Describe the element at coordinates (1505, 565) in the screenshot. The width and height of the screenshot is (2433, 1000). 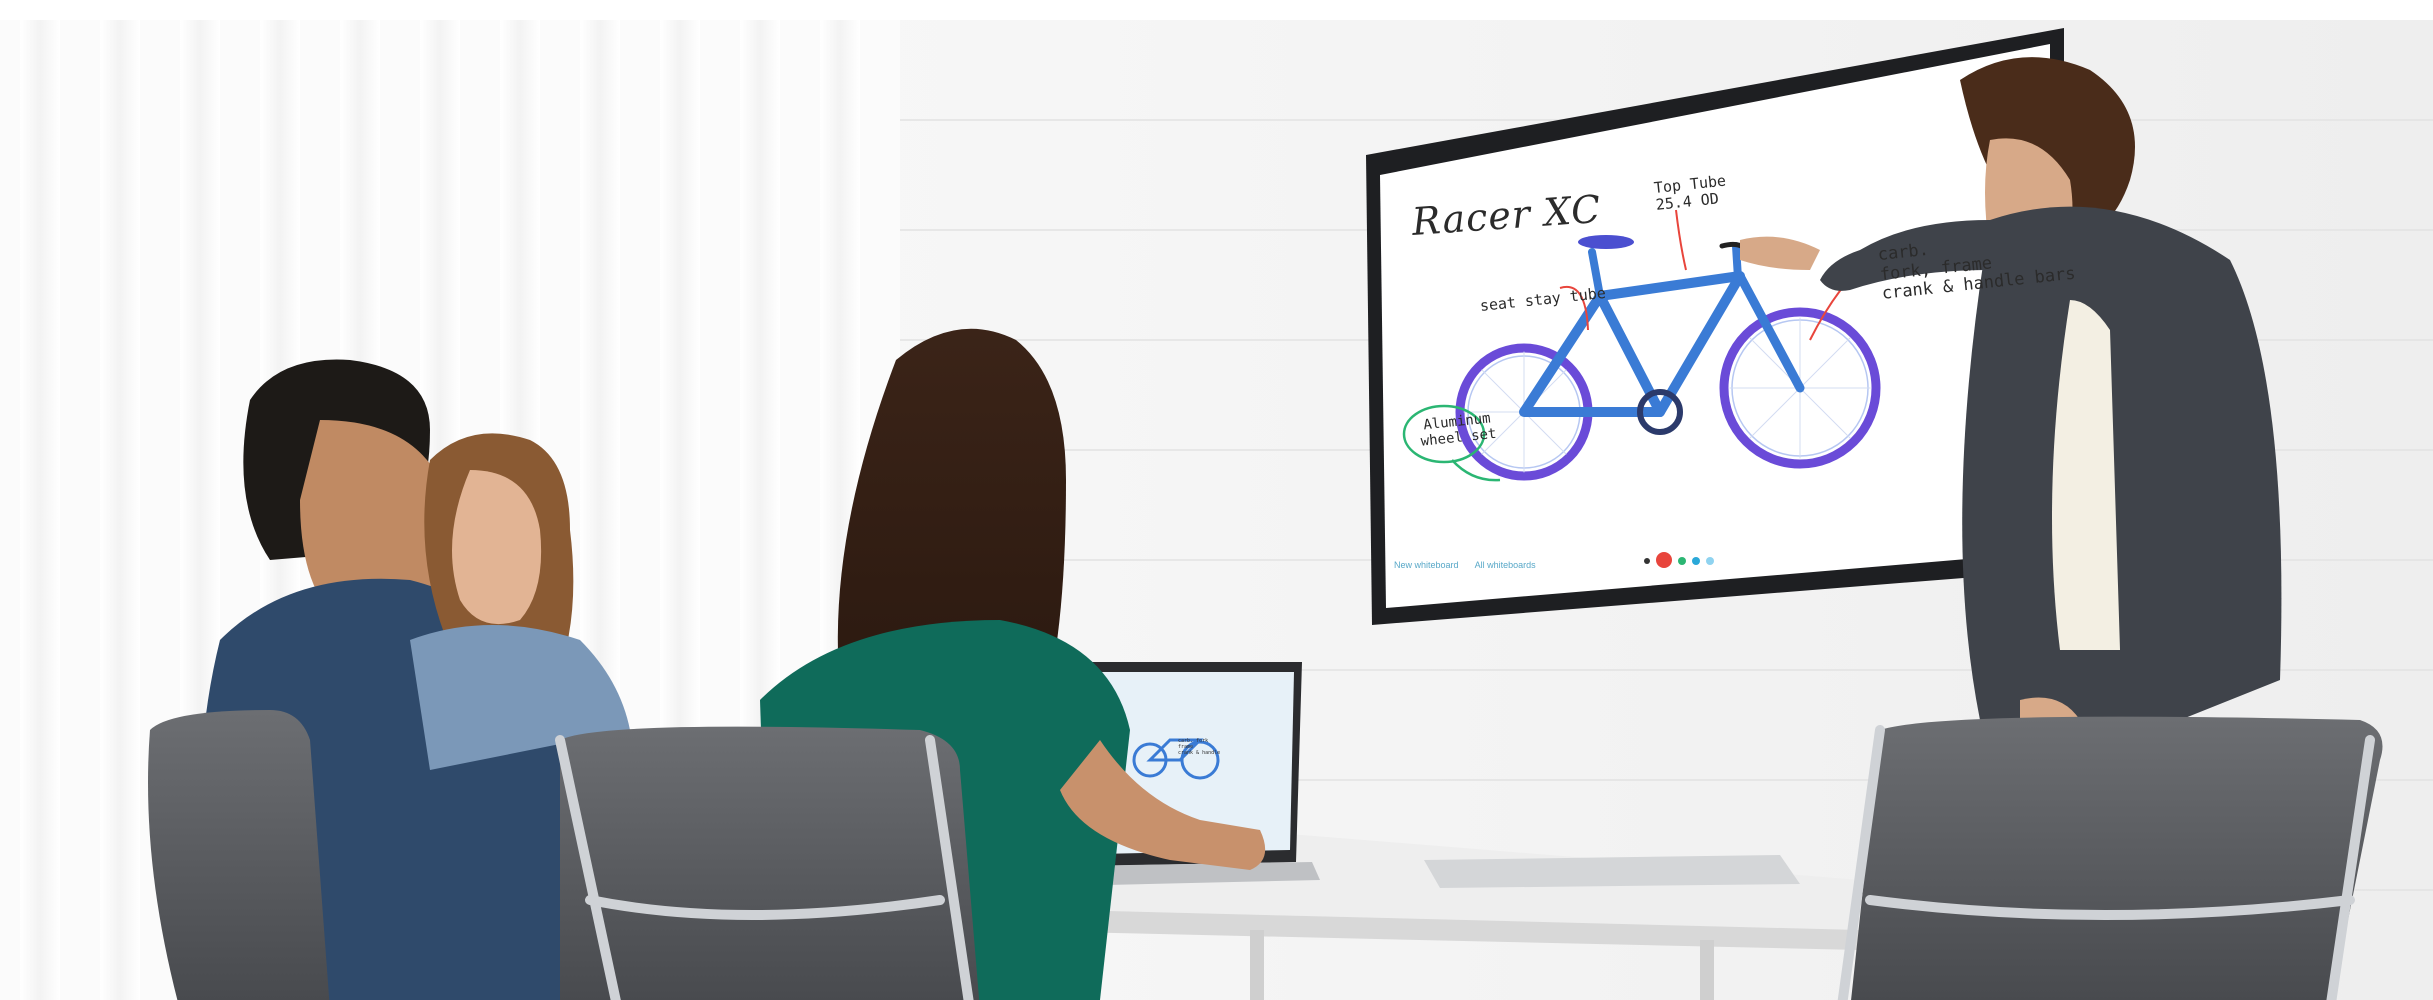
I see `all-whiteboards-link: All whiteboards` at that location.